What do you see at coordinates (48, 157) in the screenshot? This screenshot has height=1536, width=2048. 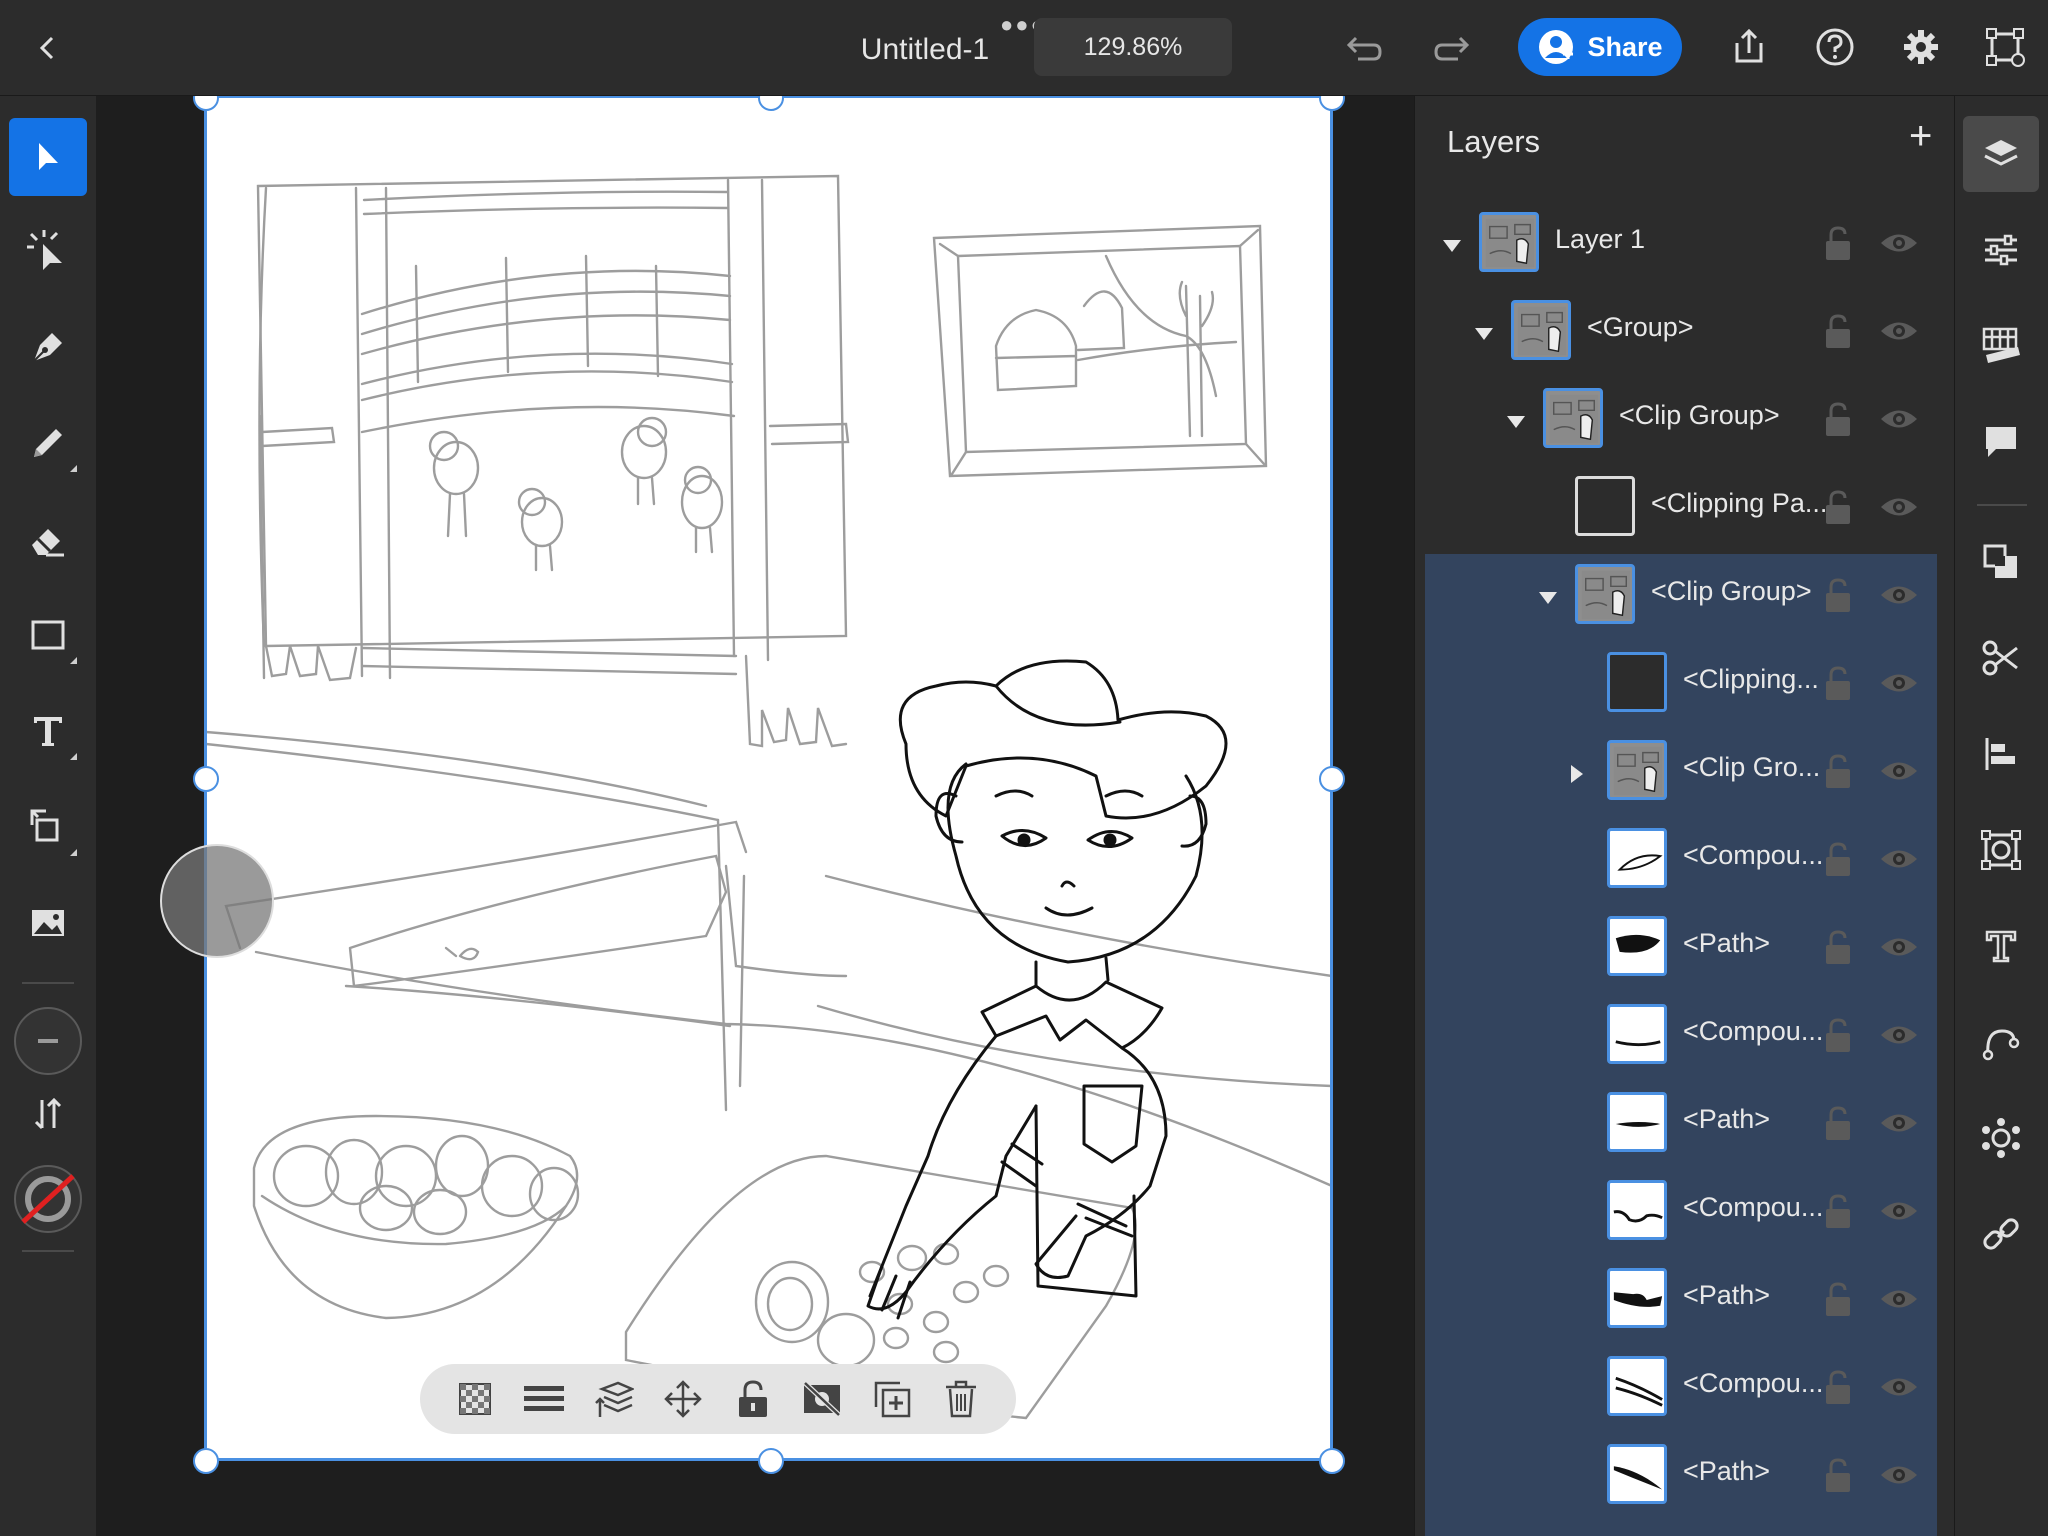 I see `selection-tool` at bounding box center [48, 157].